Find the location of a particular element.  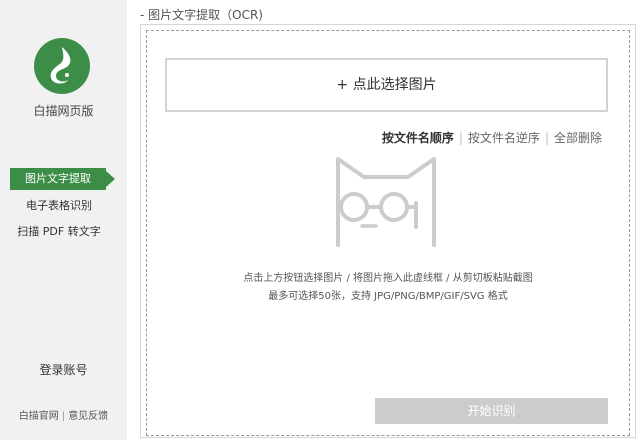

cat-with-glasses-icon is located at coordinates (386, 202).